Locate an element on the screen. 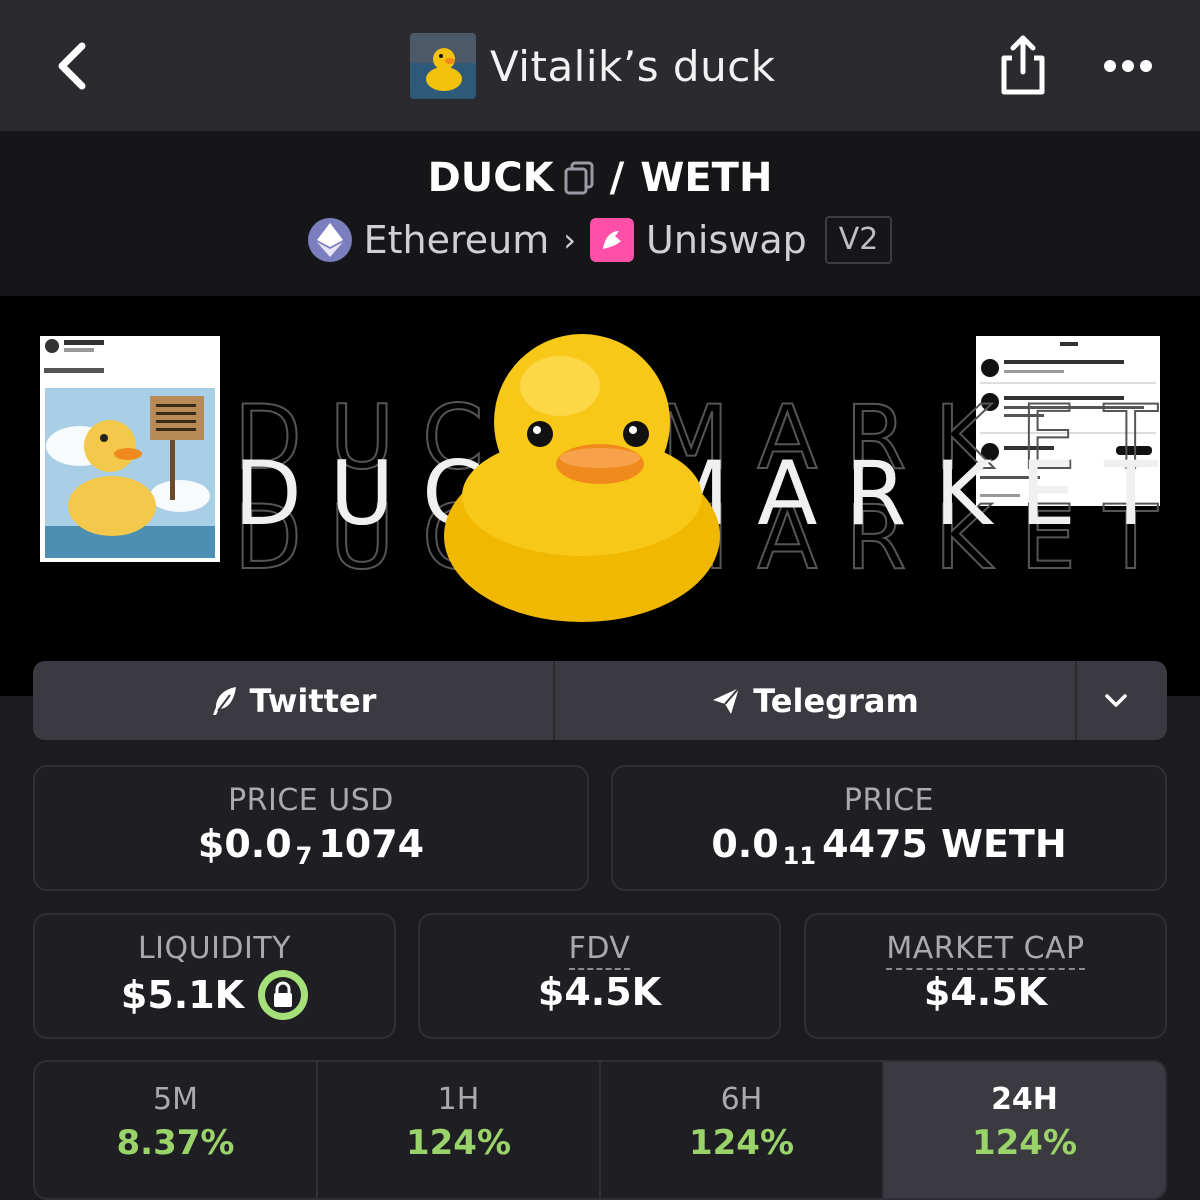 The image size is (1200, 1200). lock-icon is located at coordinates (283, 995).